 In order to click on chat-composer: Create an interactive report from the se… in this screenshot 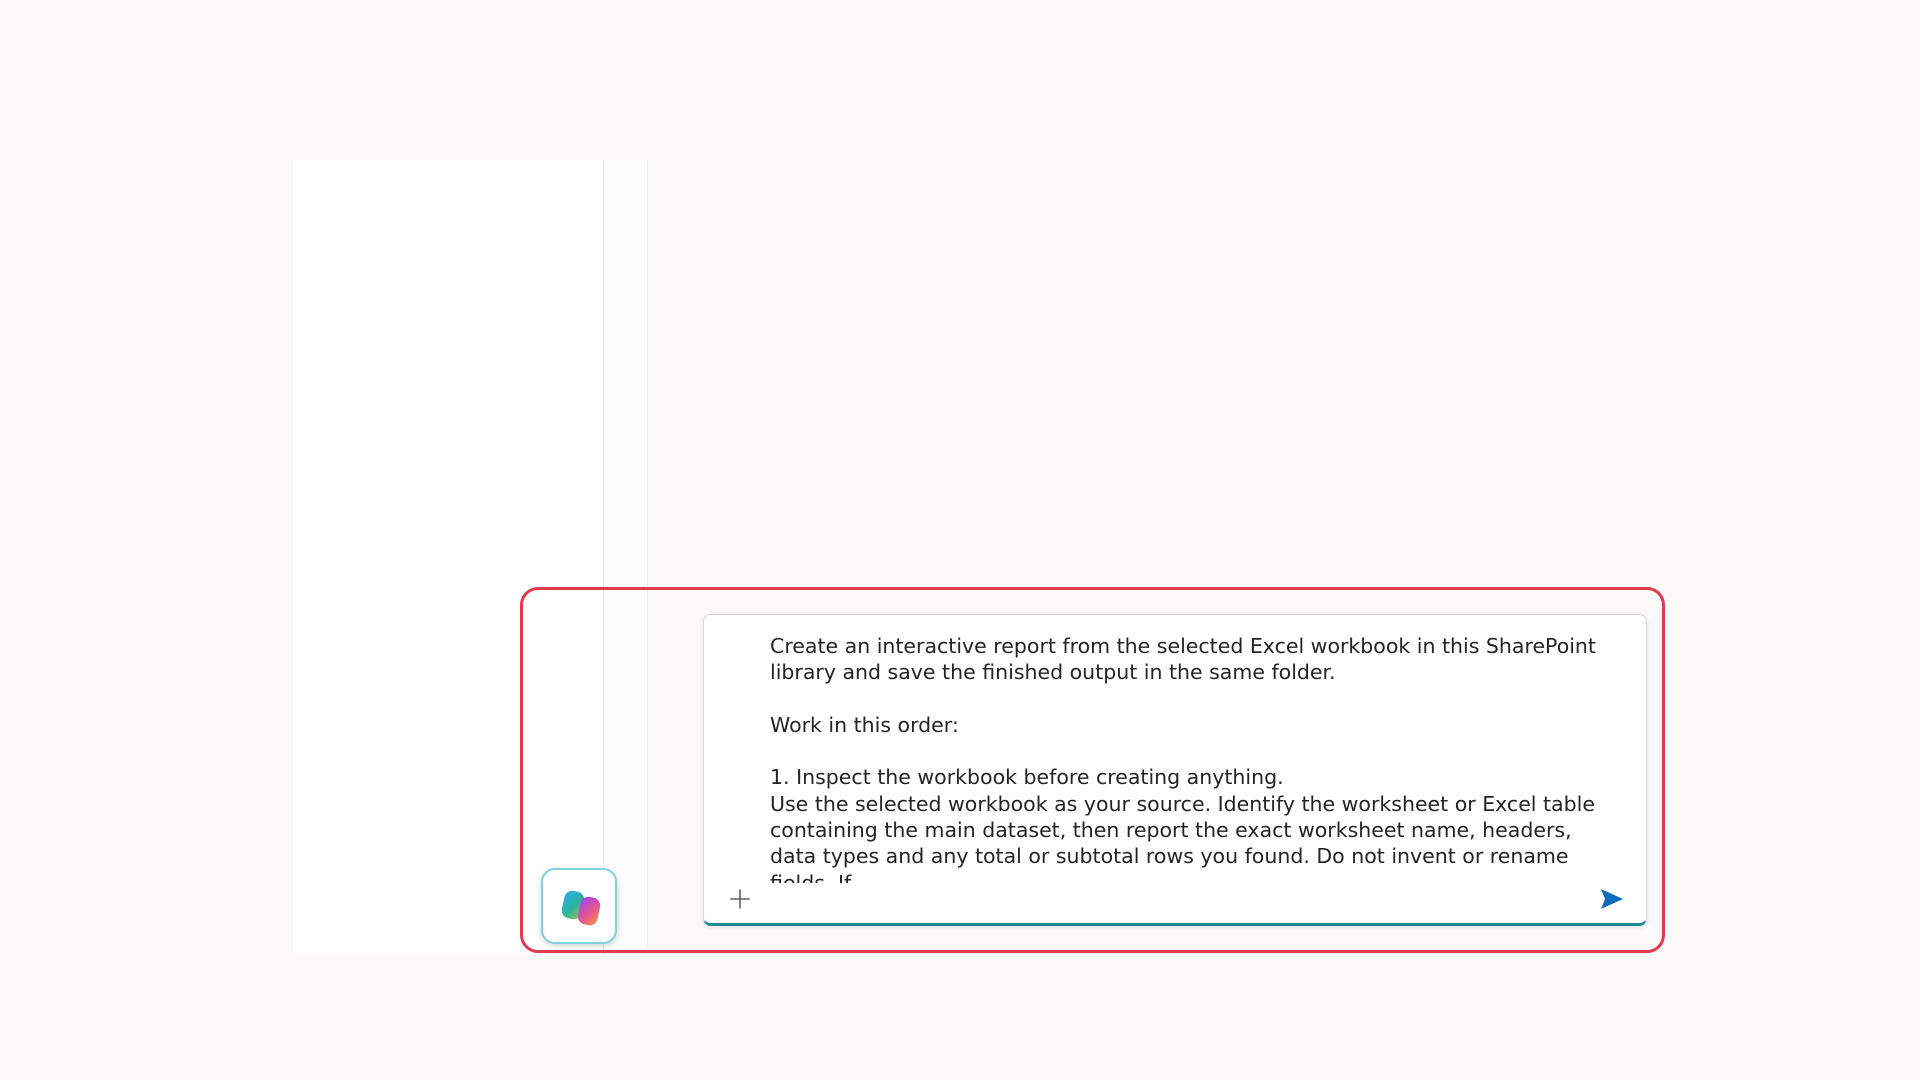, I will do `click(1175, 770)`.